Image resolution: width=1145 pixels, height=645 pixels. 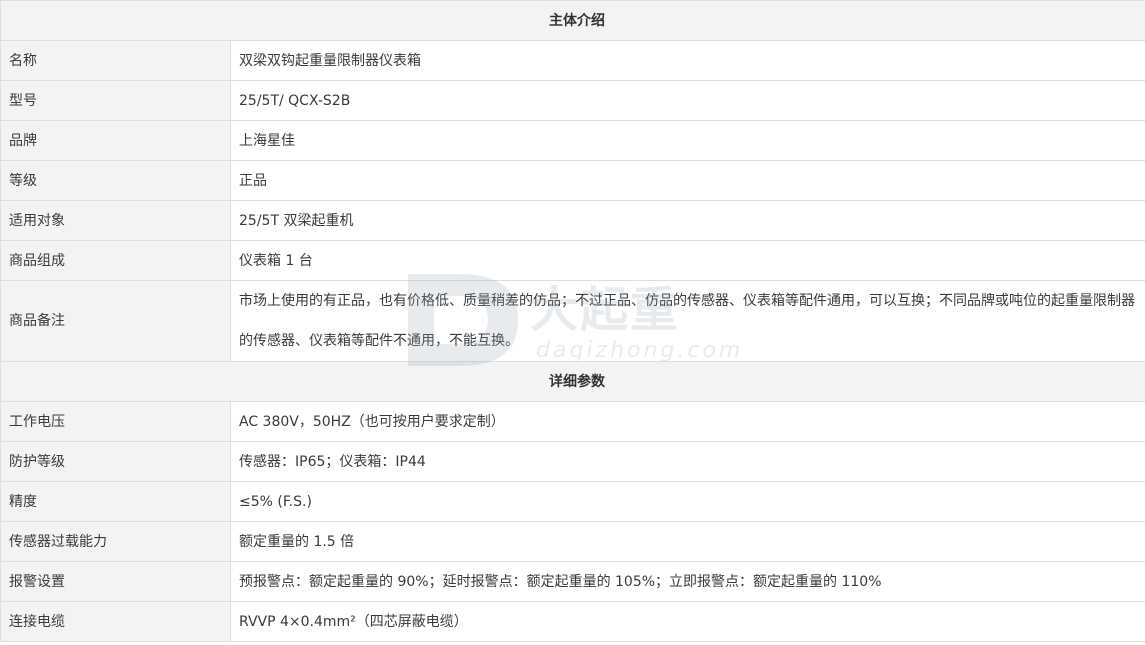 I want to click on spec-label: 工作电压, so click(x=115, y=421).